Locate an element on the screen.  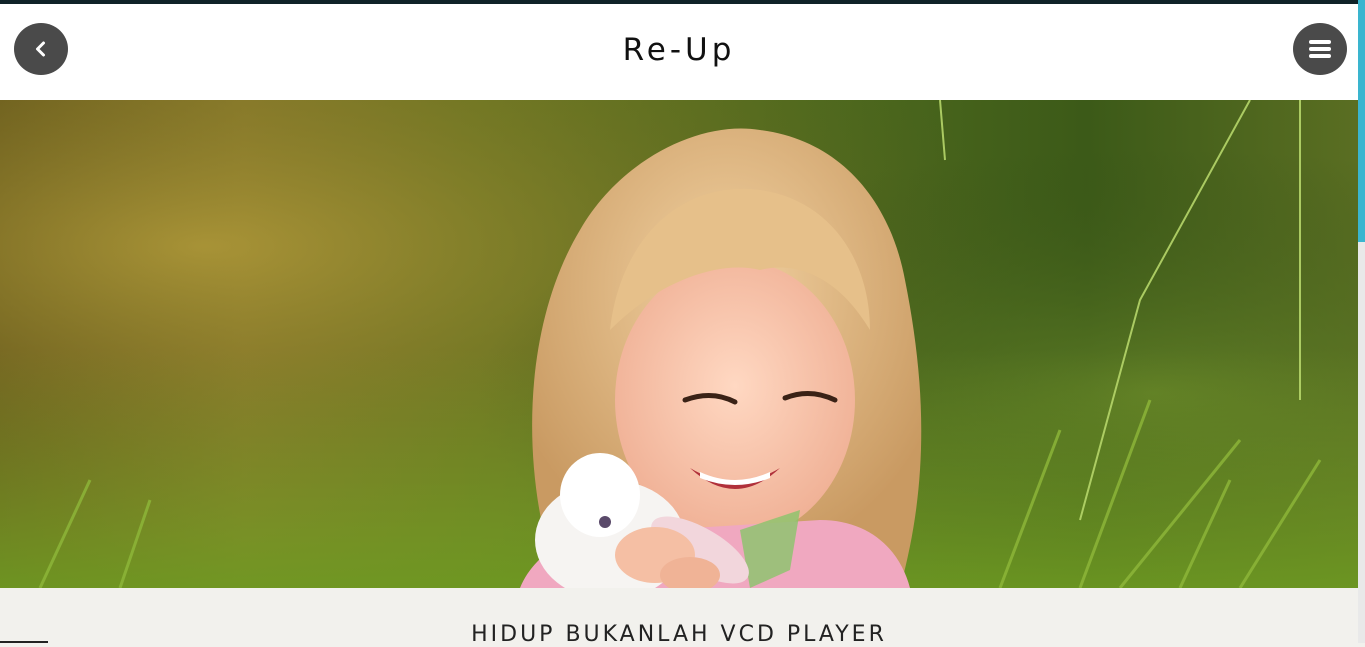
site-header: Re-Up is located at coordinates (679, 52).